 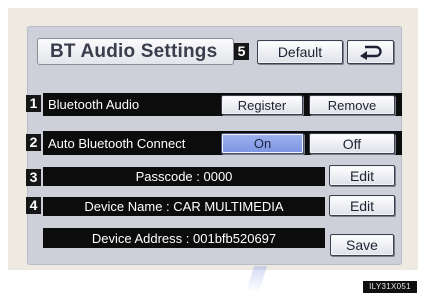 What do you see at coordinates (241, 51) in the screenshot?
I see `callout-badge-5: 5` at bounding box center [241, 51].